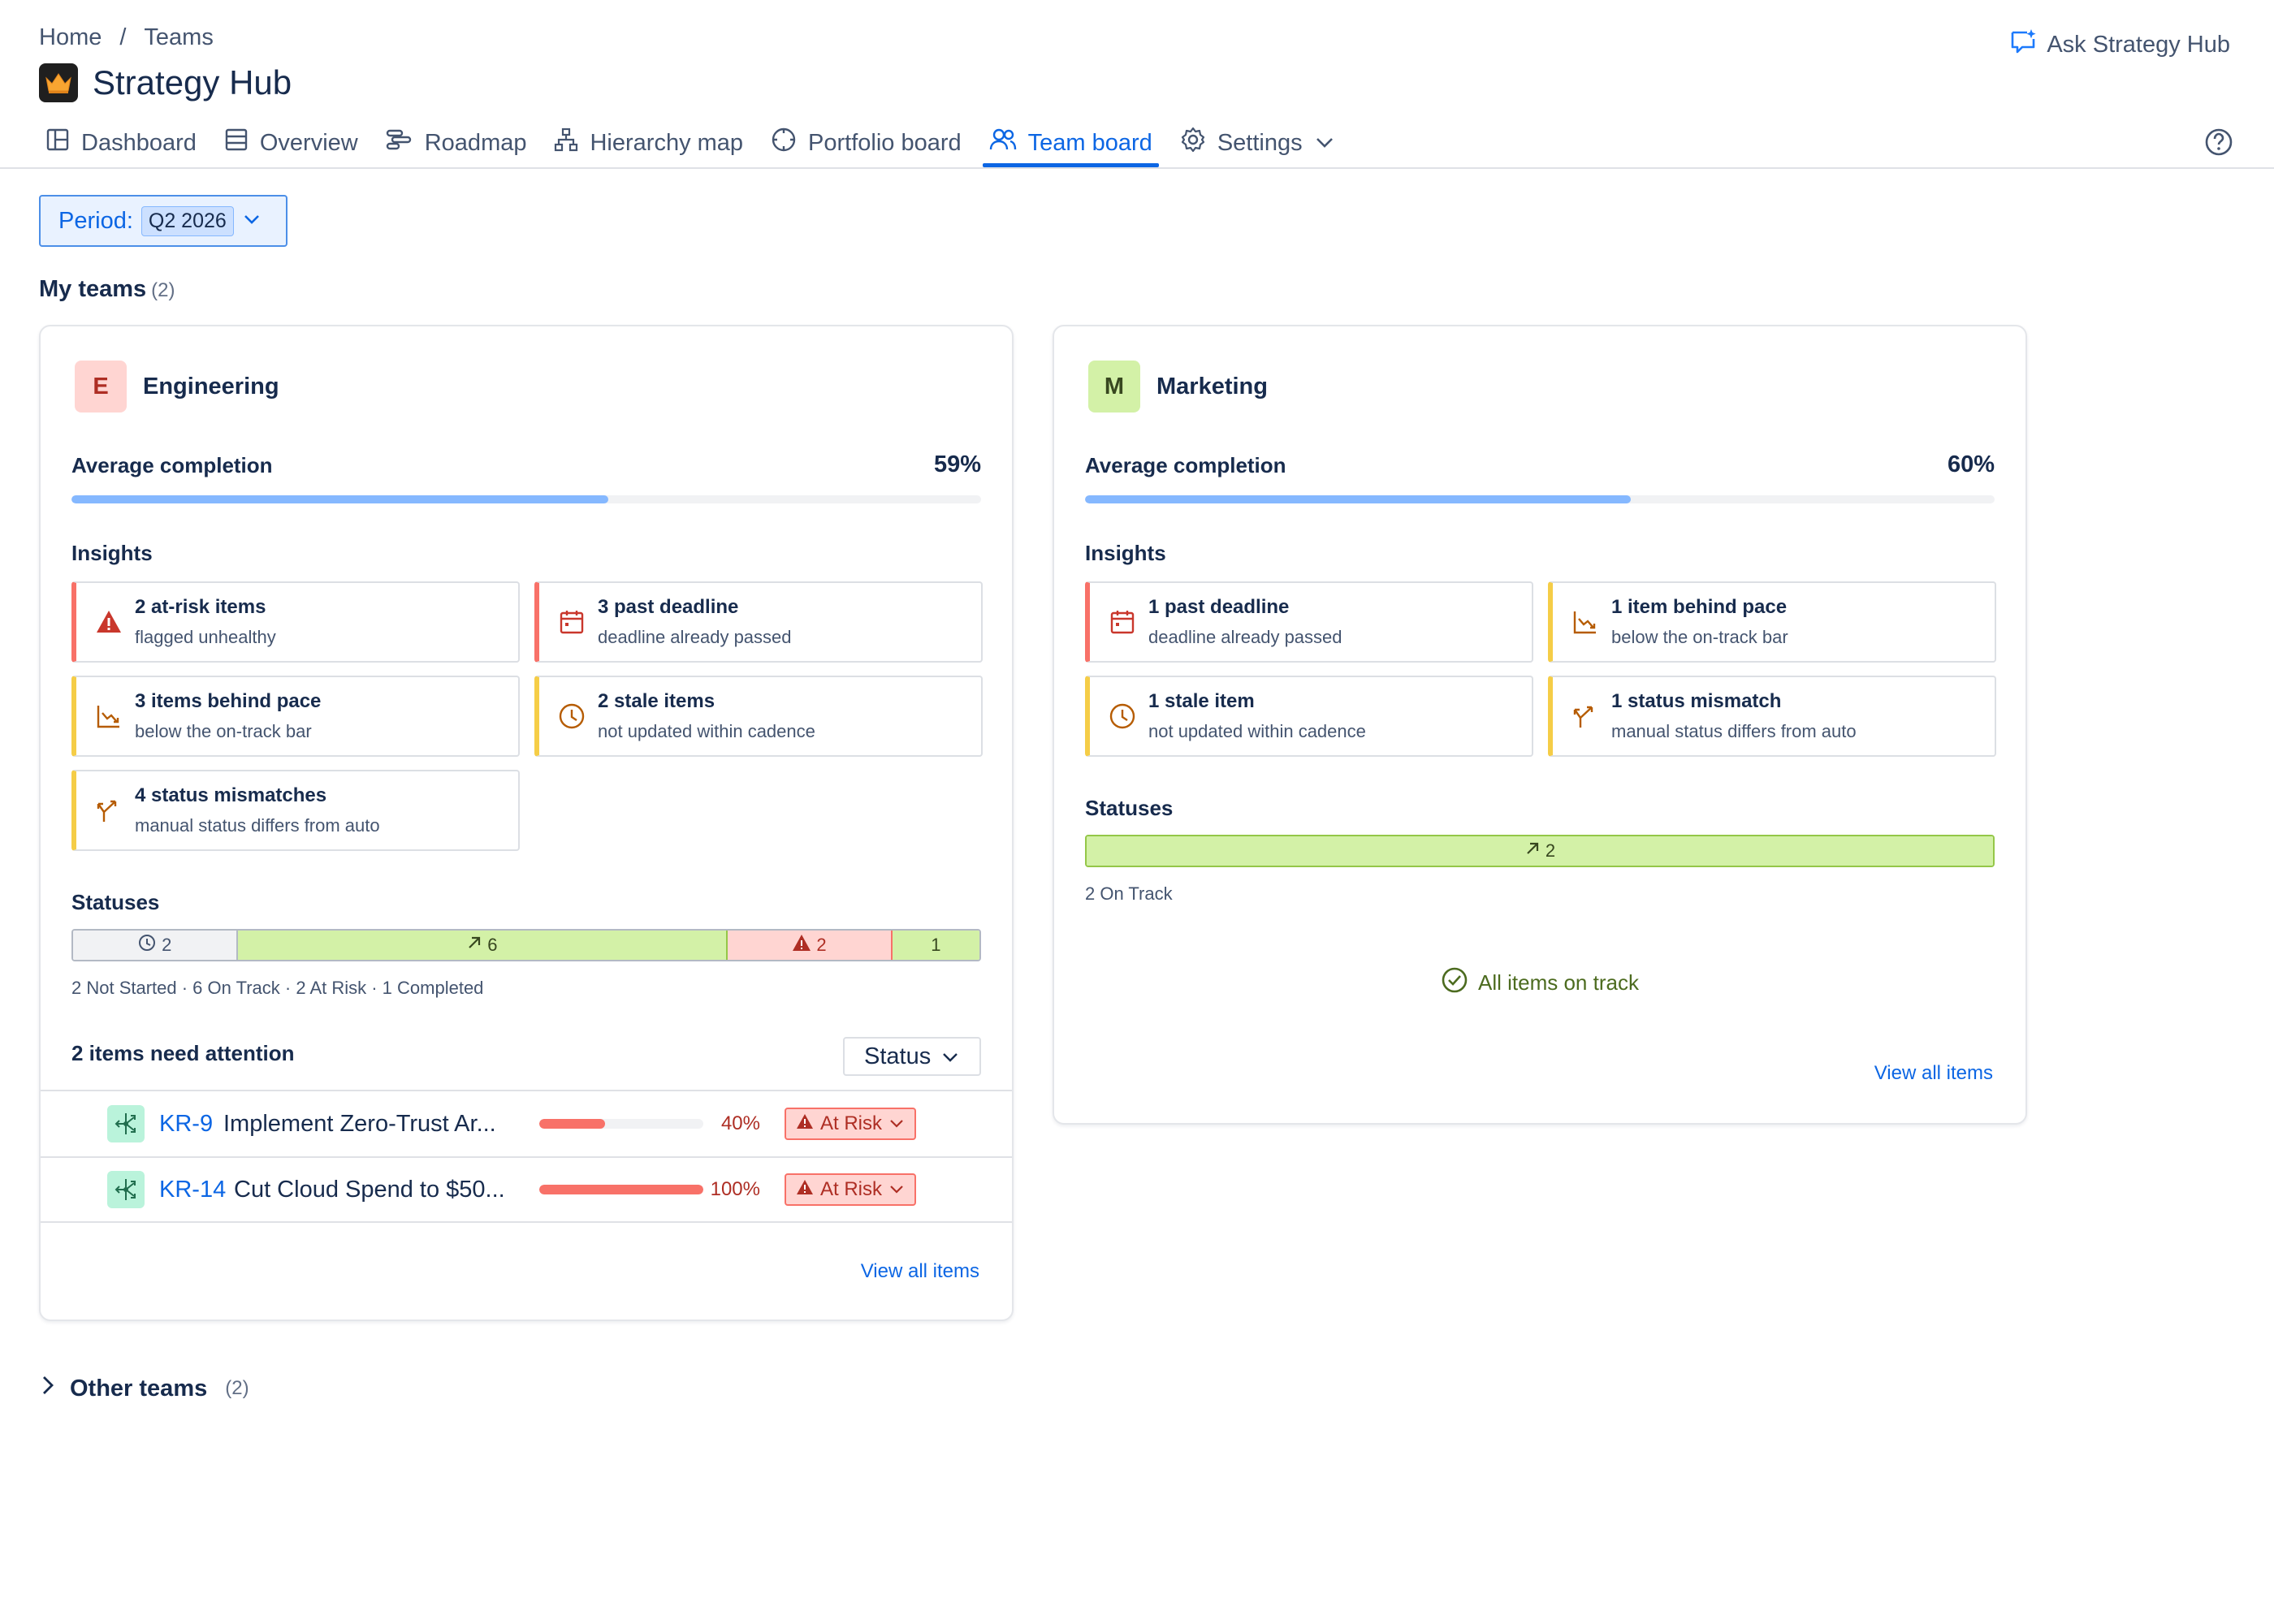 The width and height of the screenshot is (2274, 1624). I want to click on key-result-icon, so click(126, 1190).